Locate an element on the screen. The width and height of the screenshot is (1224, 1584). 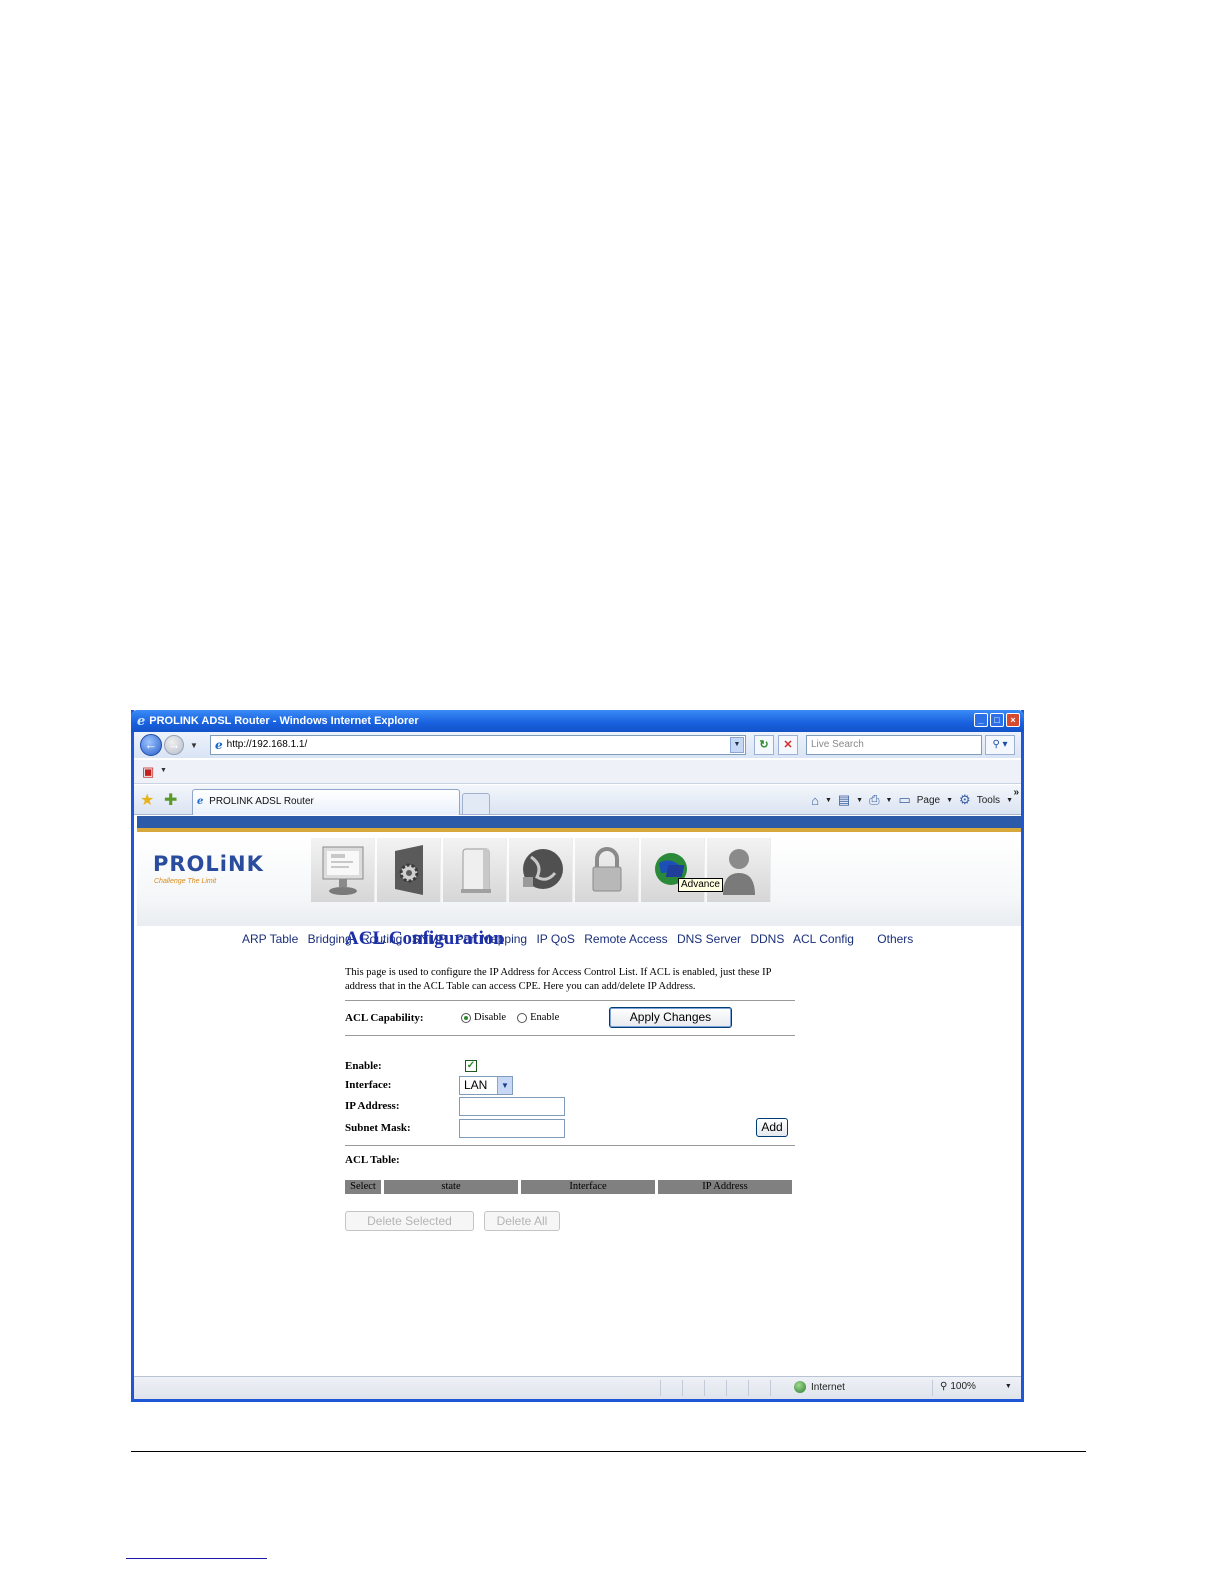
acl-capability-radios: Disable Enable is located at coordinates (510, 1017).